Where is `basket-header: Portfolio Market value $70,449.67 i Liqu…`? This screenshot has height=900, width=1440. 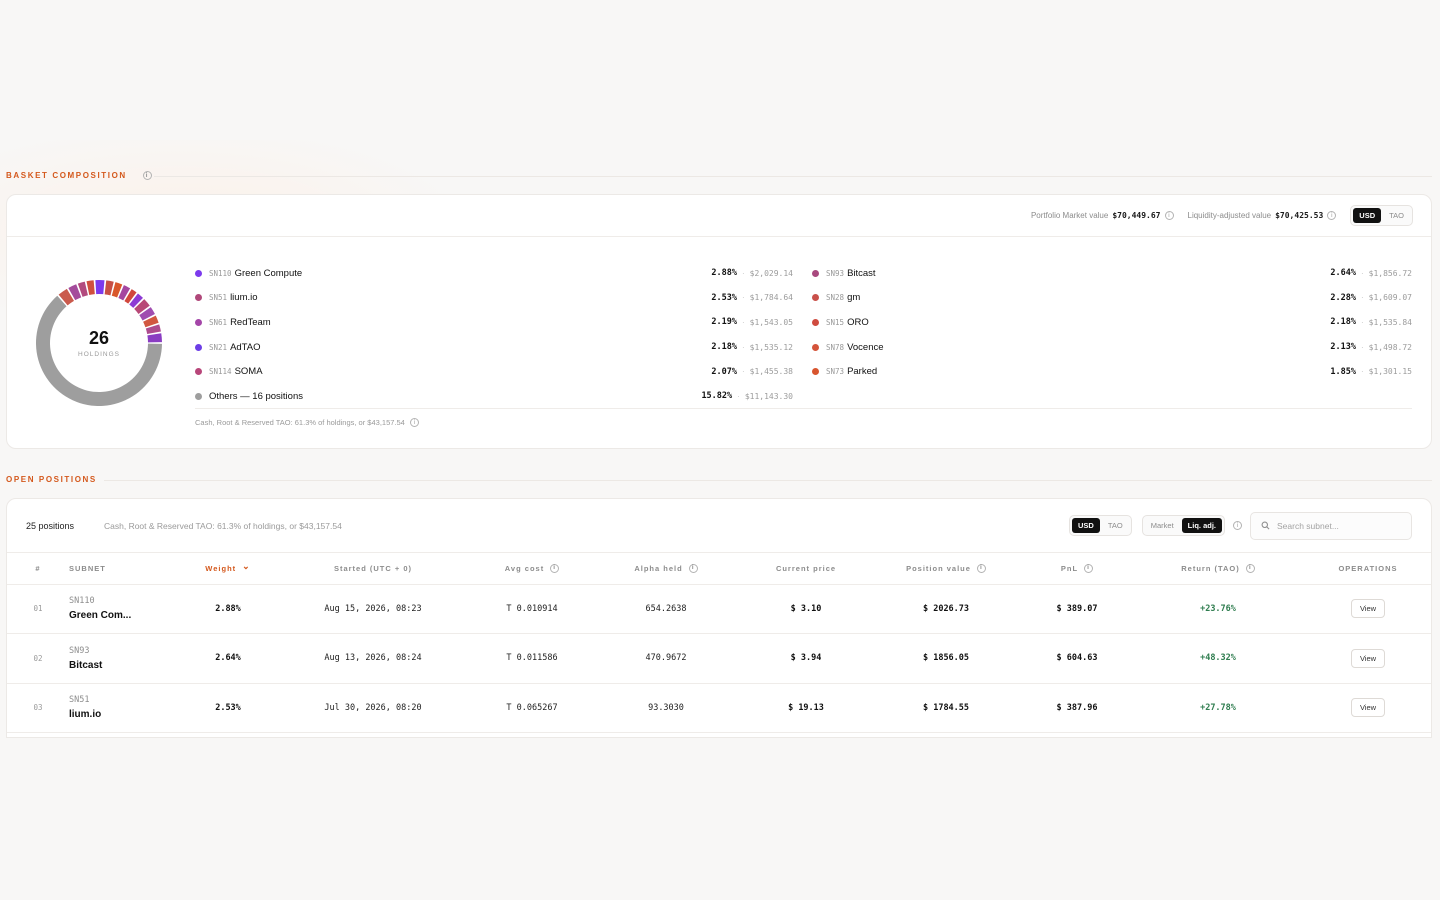
basket-header: Portfolio Market value $70,449.67 i Liqu… is located at coordinates (719, 216).